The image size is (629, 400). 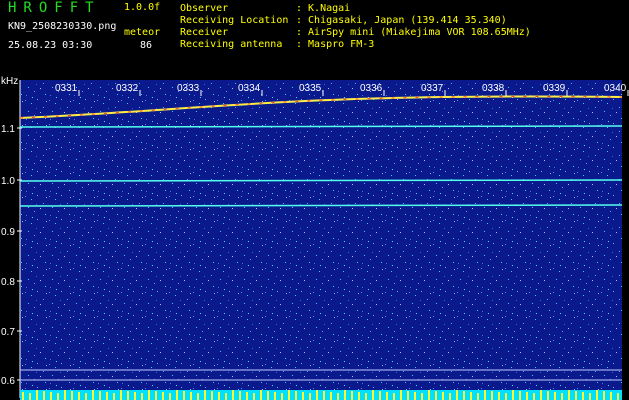 What do you see at coordinates (66, 88) in the screenshot?
I see `x-tick-label: 0331` at bounding box center [66, 88].